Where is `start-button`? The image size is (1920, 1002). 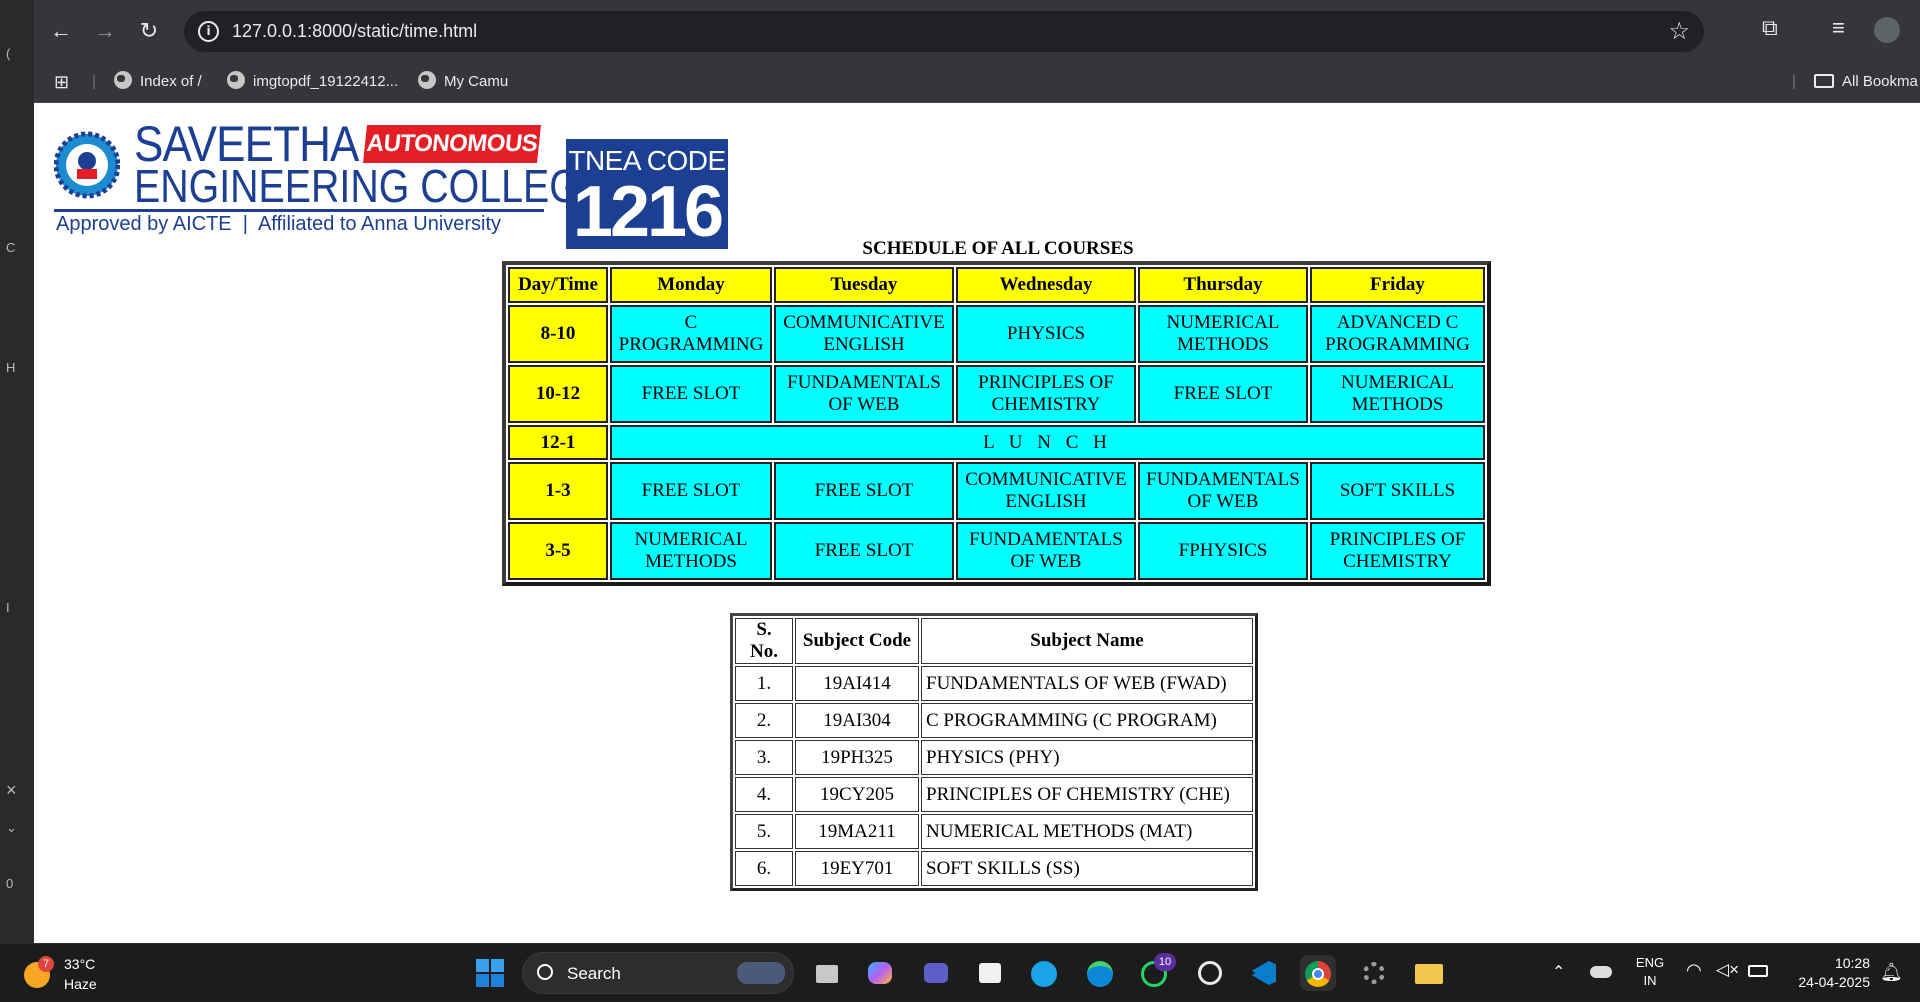 start-button is located at coordinates (490, 973).